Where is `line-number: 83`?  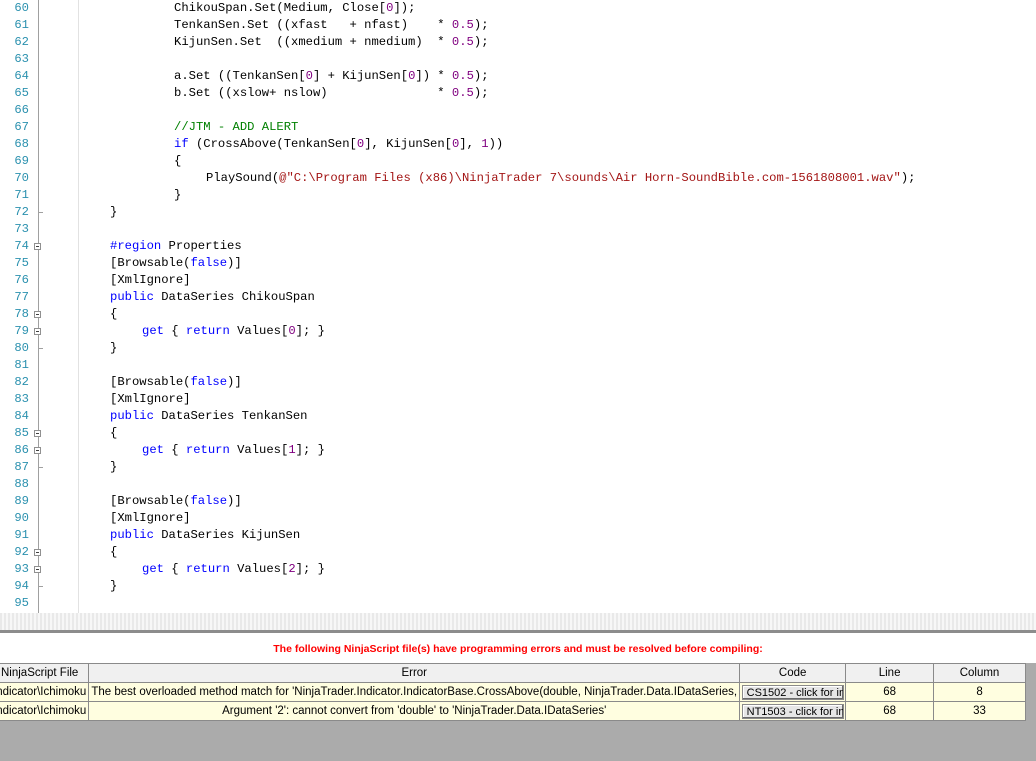
line-number: 83 is located at coordinates (21, 399).